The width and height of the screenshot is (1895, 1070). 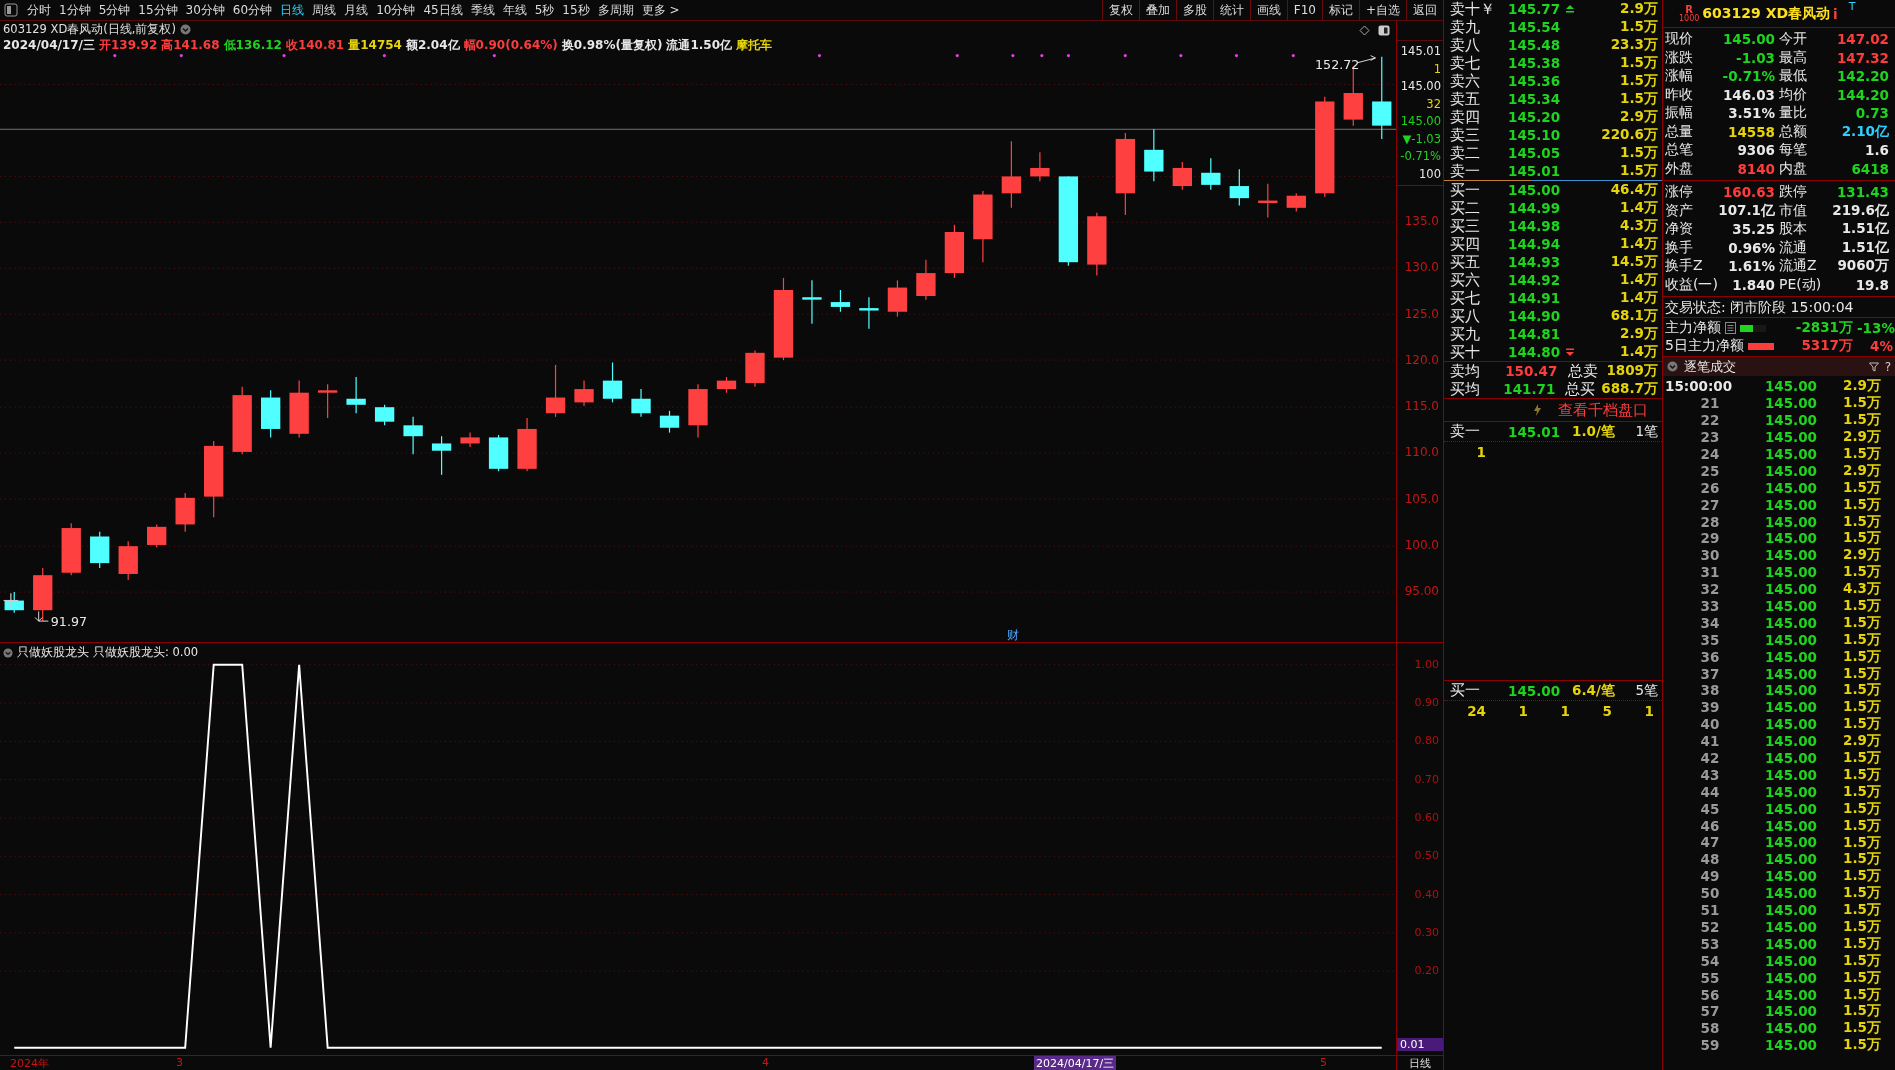 What do you see at coordinates (11, 10) in the screenshot?
I see `panel-toggle-icon` at bounding box center [11, 10].